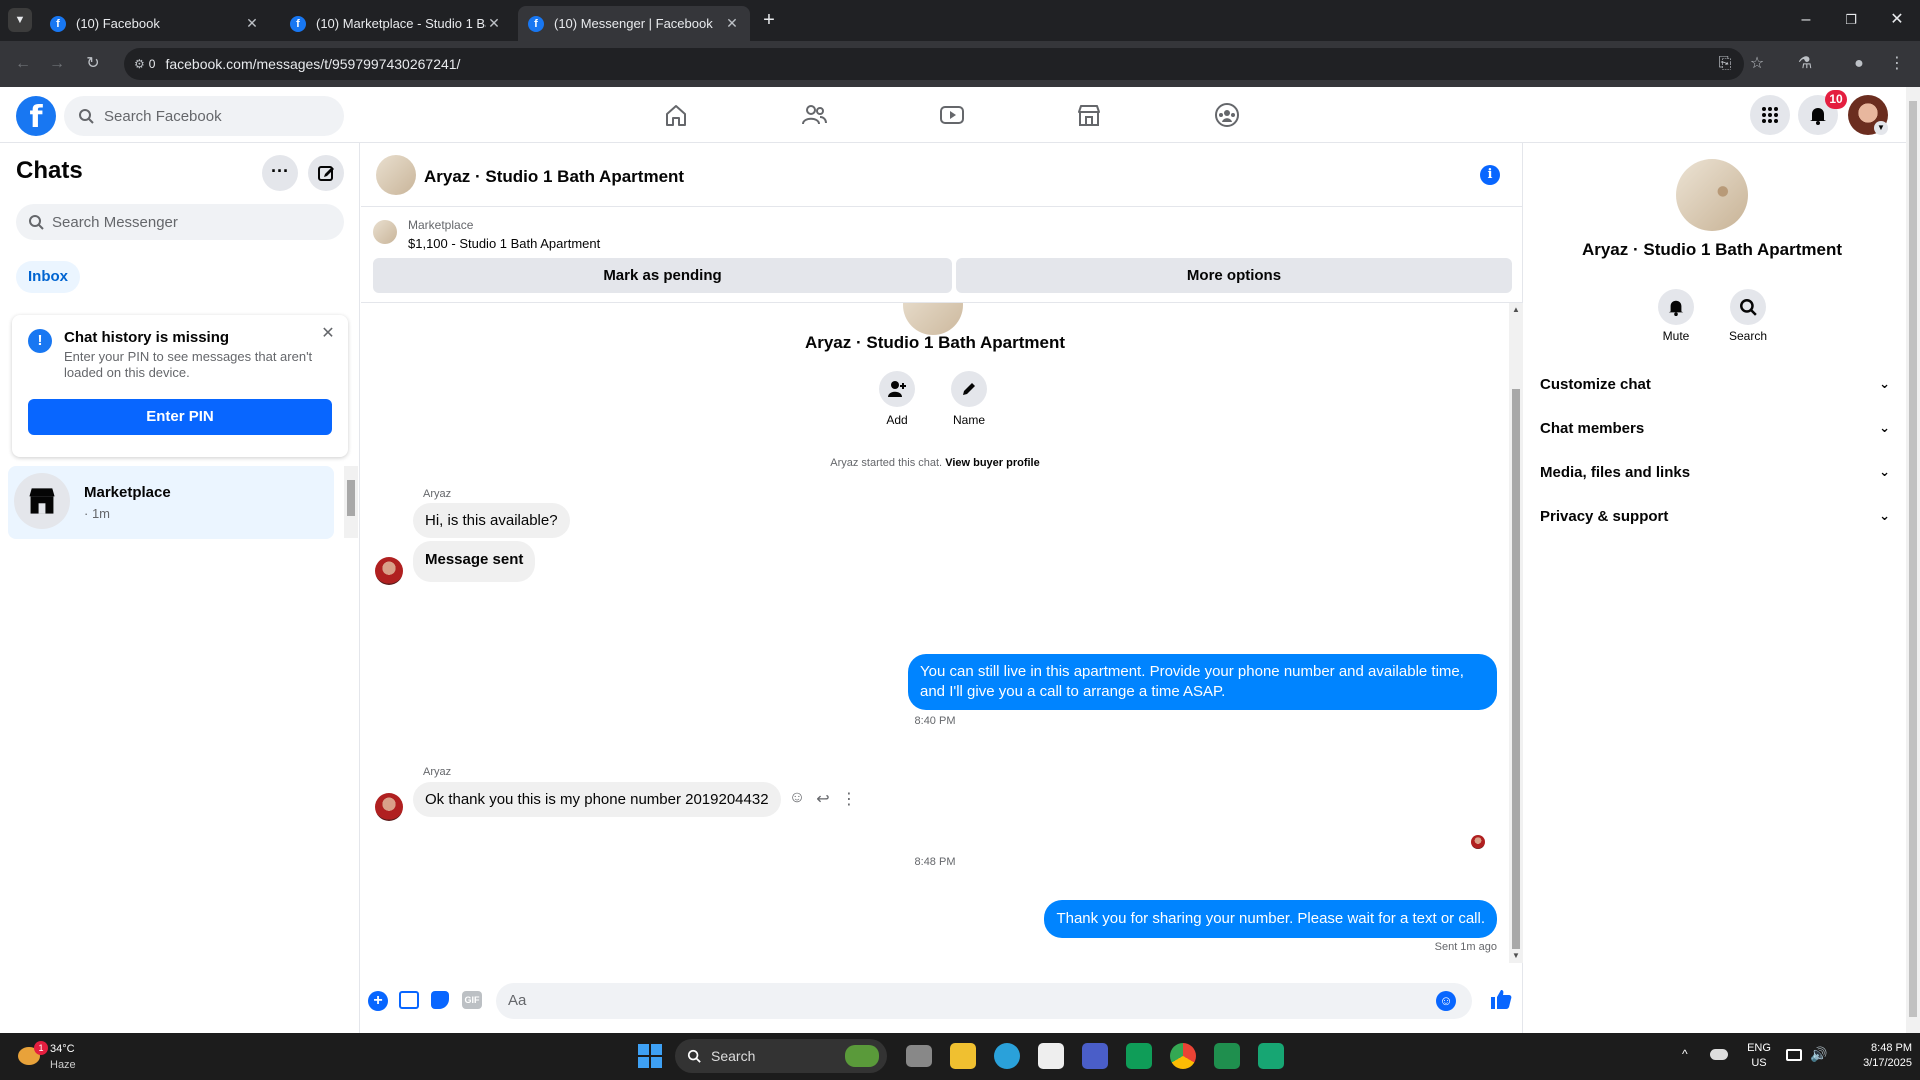  I want to click on browser-menu-icon: ⋮, so click(1897, 64).